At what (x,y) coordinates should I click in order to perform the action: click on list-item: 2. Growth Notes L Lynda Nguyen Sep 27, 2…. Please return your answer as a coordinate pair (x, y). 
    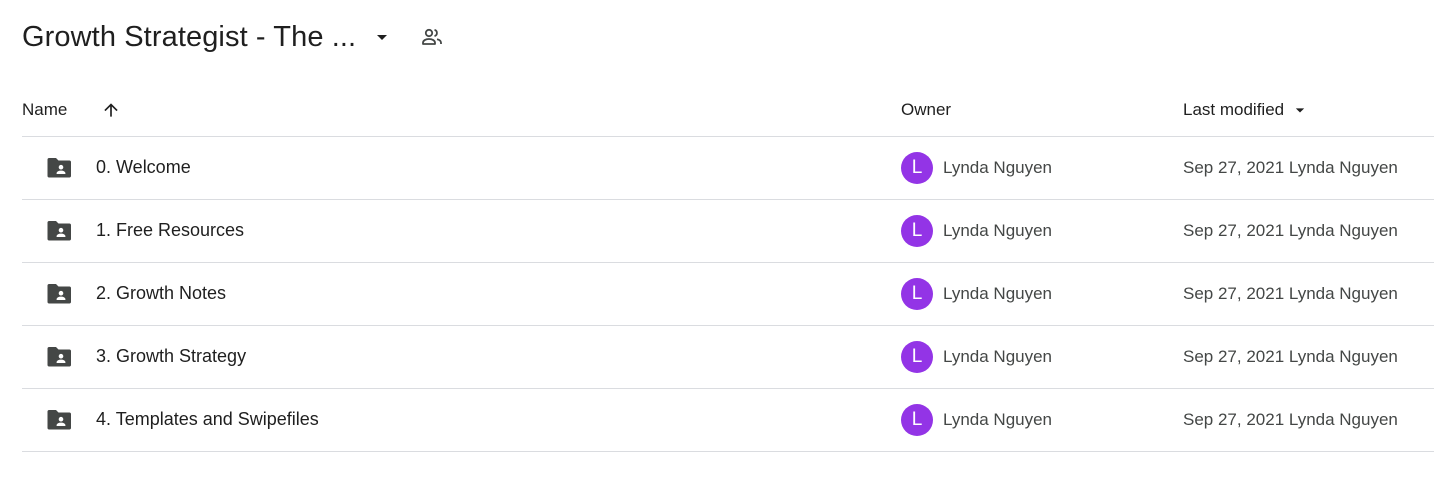
    Looking at the image, I should click on (728, 294).